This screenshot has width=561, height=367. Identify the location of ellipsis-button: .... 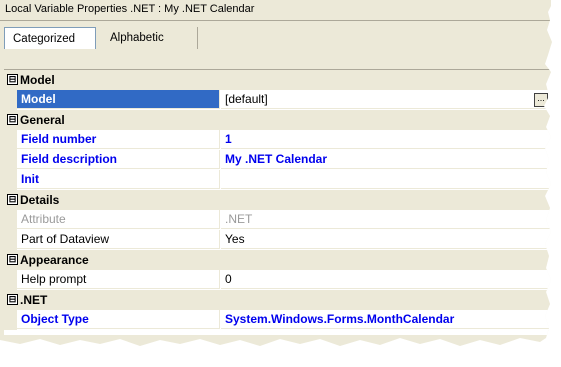
(541, 100).